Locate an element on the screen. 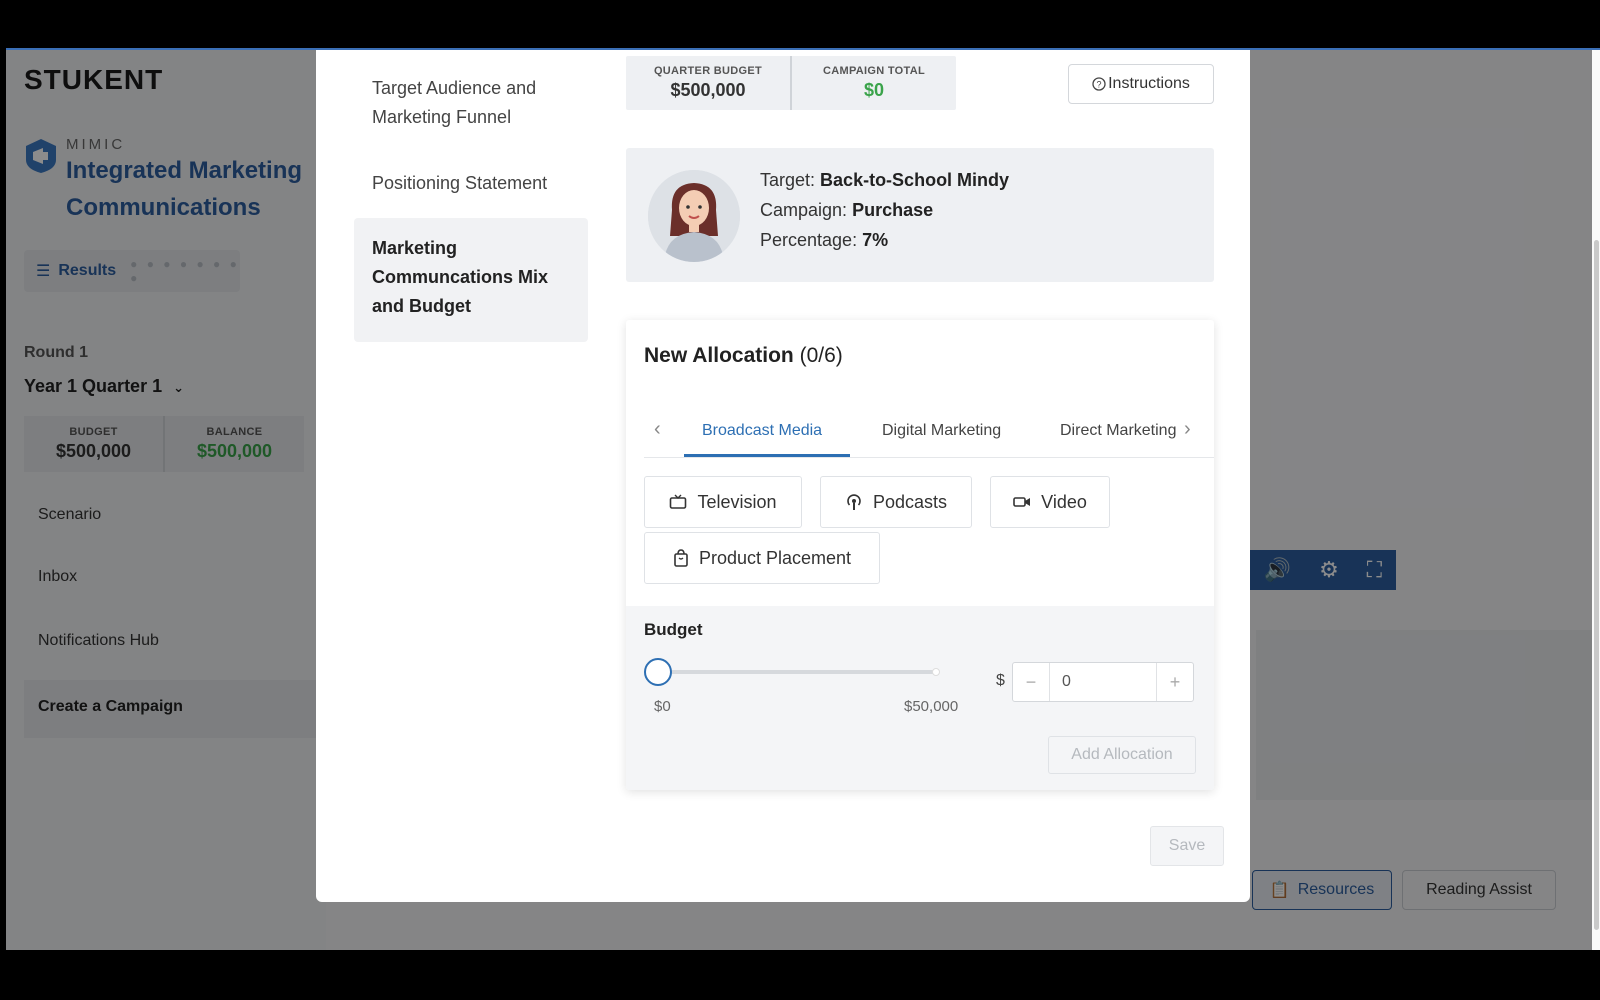 The height and width of the screenshot is (1000, 1600). percentage-line: Percentage: 7% is located at coordinates (824, 240).